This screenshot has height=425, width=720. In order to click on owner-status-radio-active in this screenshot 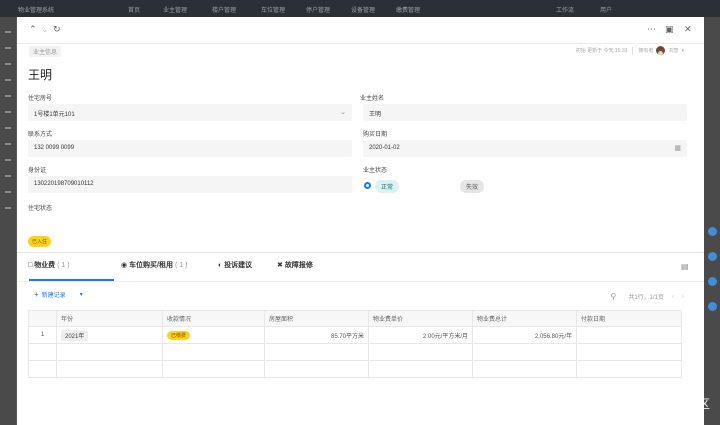, I will do `click(367, 185)`.